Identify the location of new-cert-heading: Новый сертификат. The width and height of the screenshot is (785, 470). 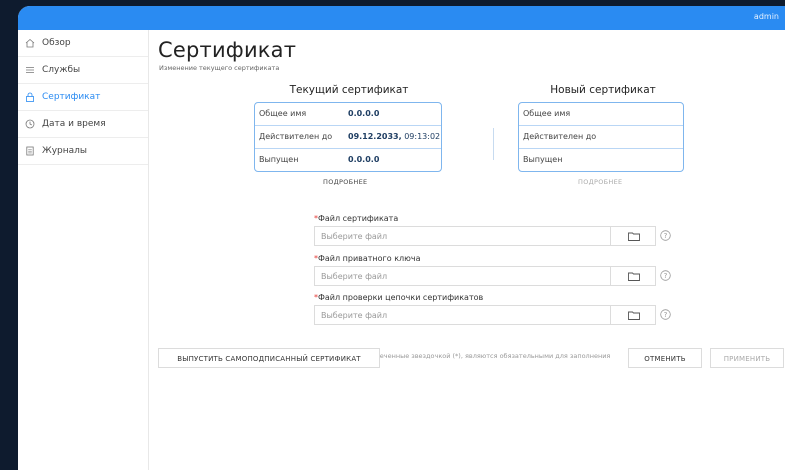
(603, 90).